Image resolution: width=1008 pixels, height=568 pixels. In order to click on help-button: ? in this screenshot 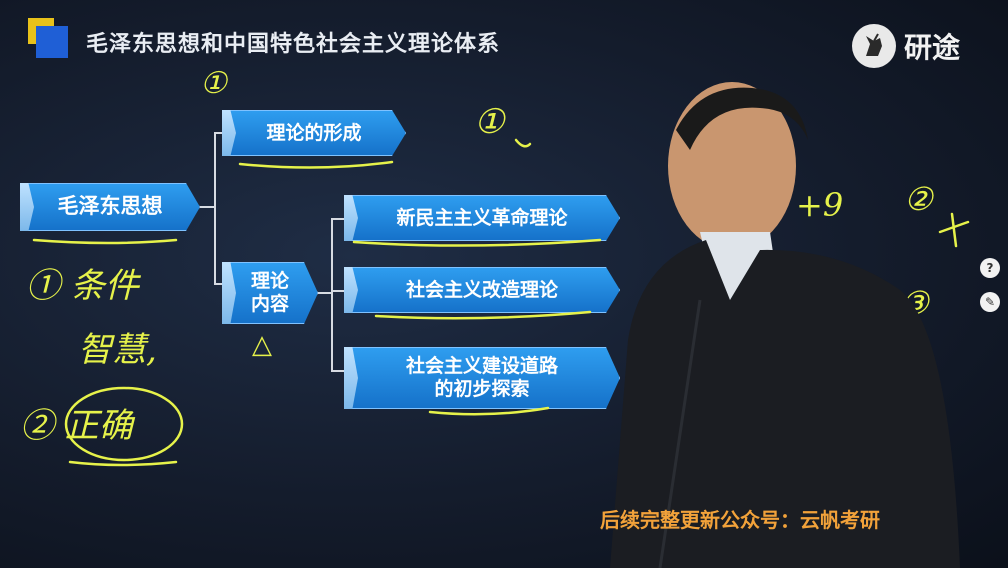, I will do `click(990, 268)`.